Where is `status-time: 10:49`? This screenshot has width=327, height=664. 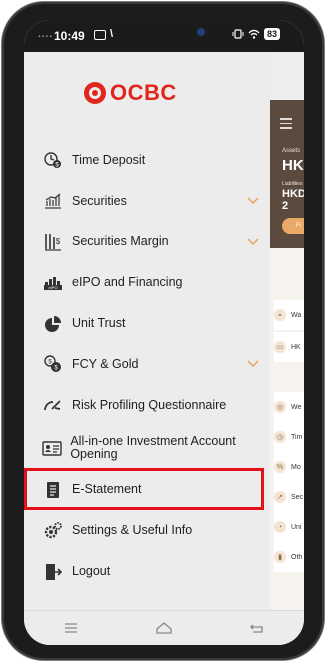 status-time: 10:49 is located at coordinates (69, 36).